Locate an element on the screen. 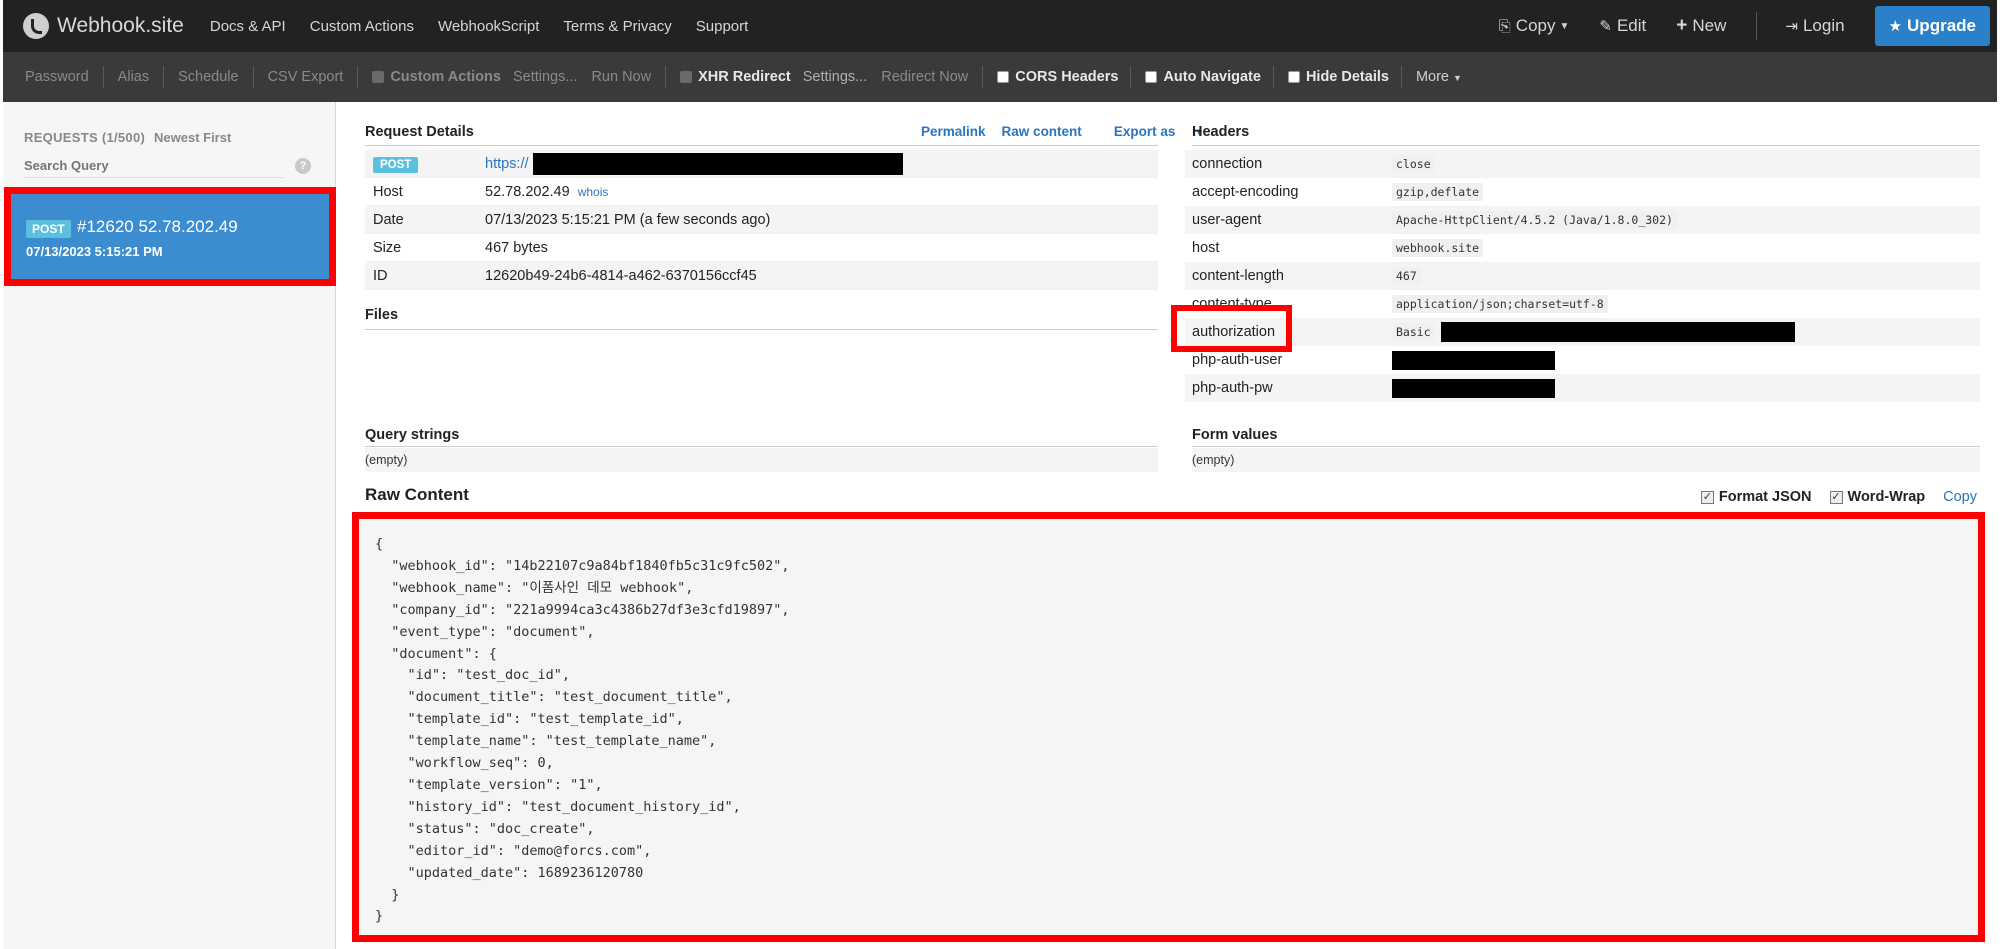  custom-actions-toggle: Custom Actions is located at coordinates (436, 77).